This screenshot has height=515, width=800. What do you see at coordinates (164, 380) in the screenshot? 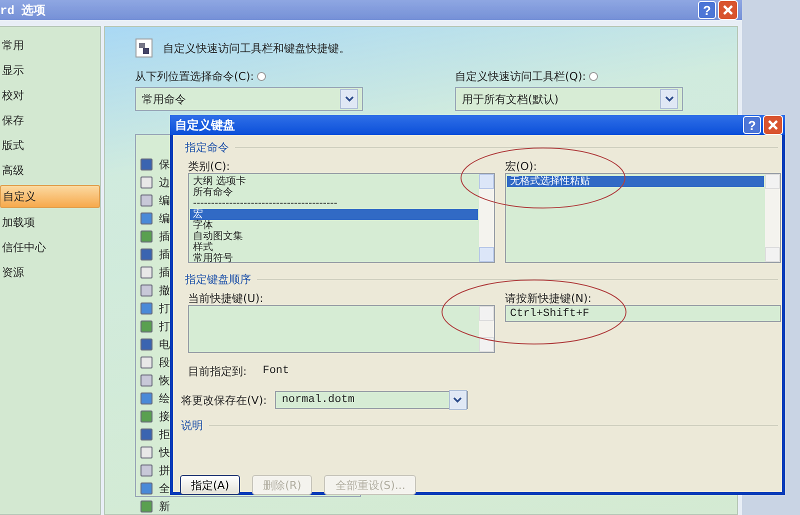
I see `command-item: 恢` at bounding box center [164, 380].